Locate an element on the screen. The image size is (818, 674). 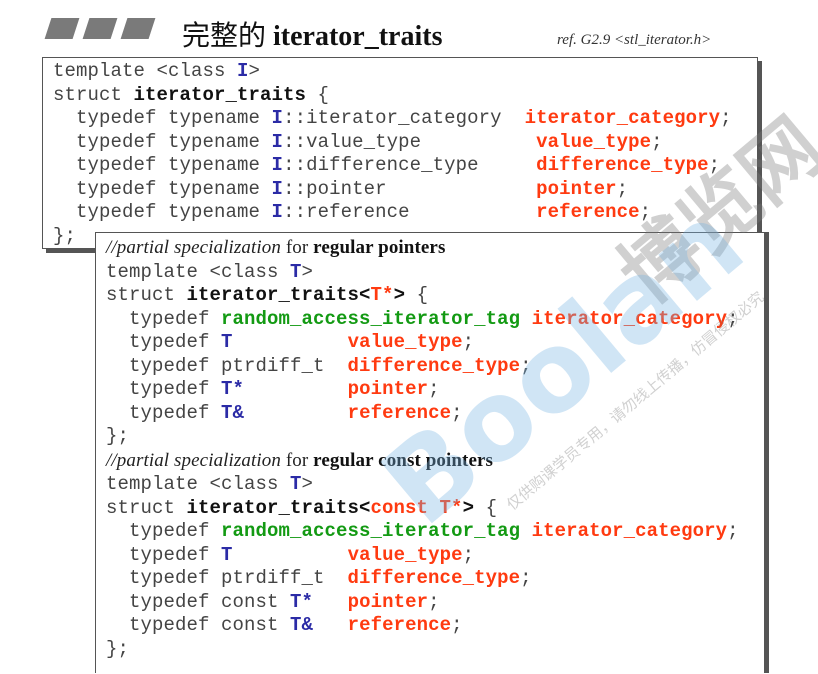
code-token: typedef const is located at coordinates (198, 625).